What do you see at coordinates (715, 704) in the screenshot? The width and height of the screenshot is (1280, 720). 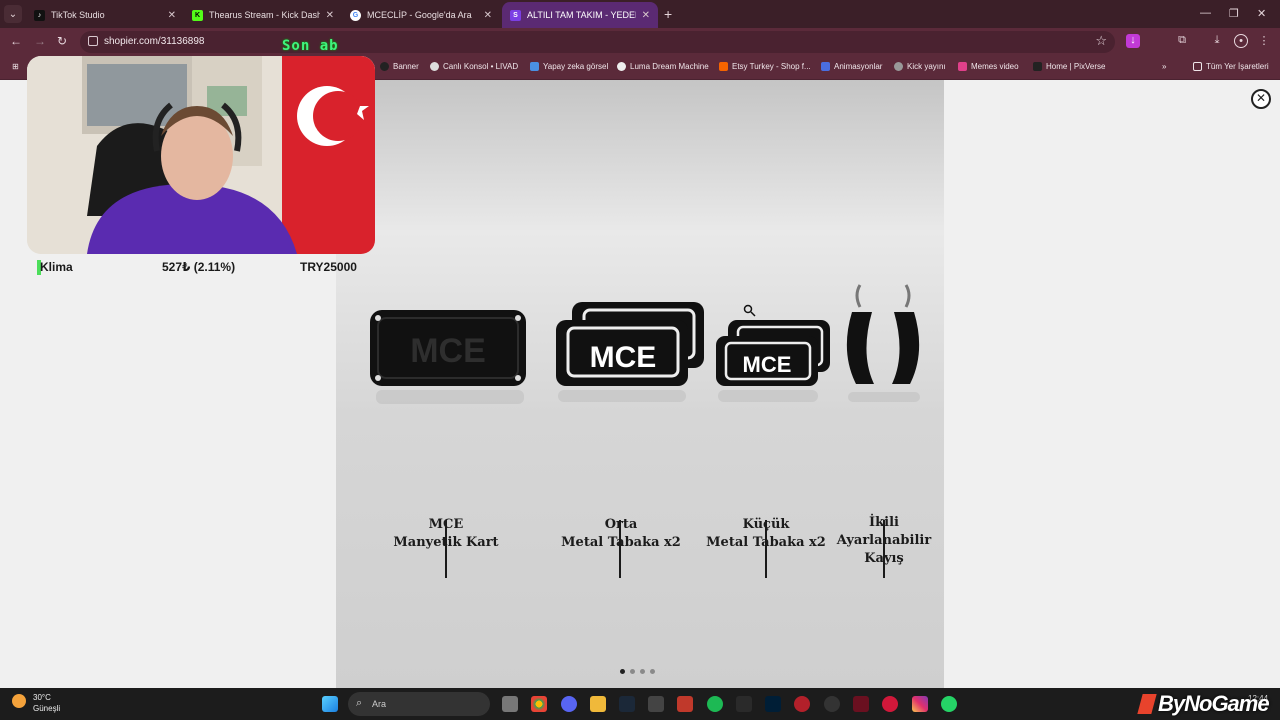 I see `spotify-icon` at bounding box center [715, 704].